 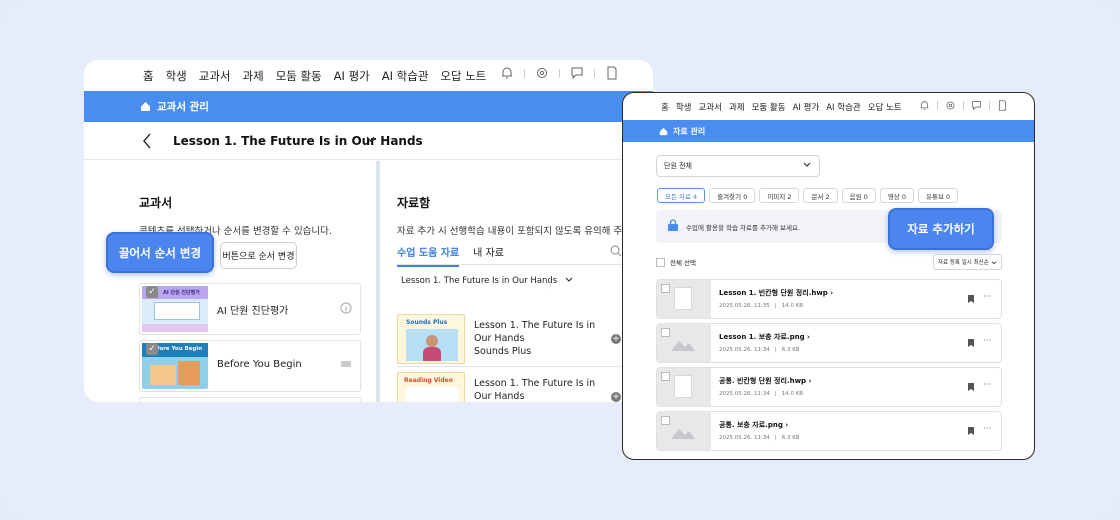 What do you see at coordinates (754, 425) in the screenshot?
I see `file-name: 공통. 보충 자료.png ›` at bounding box center [754, 425].